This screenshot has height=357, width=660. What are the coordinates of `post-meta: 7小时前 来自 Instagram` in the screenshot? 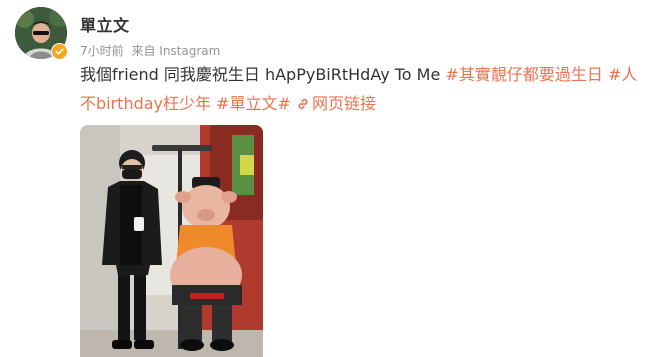 It's located at (152, 50).